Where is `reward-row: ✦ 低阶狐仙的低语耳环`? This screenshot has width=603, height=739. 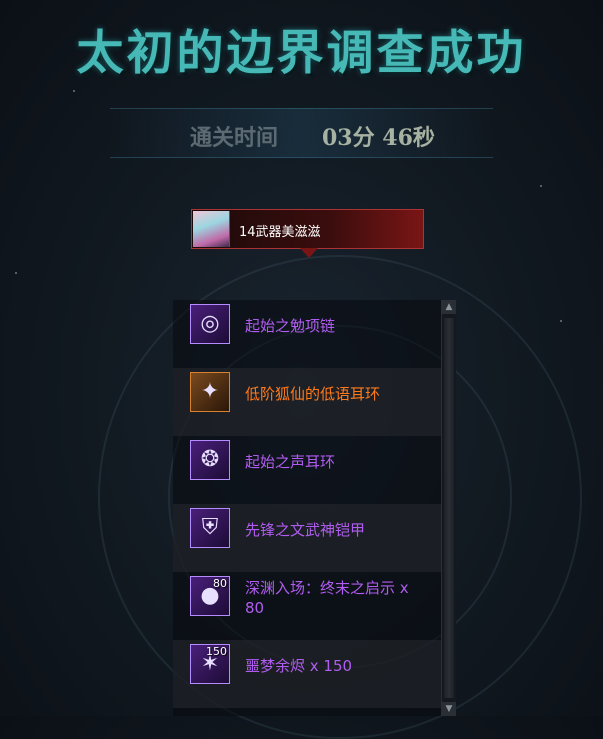 reward-row: ✦ 低阶狐仙的低语耳环 is located at coordinates (307, 402).